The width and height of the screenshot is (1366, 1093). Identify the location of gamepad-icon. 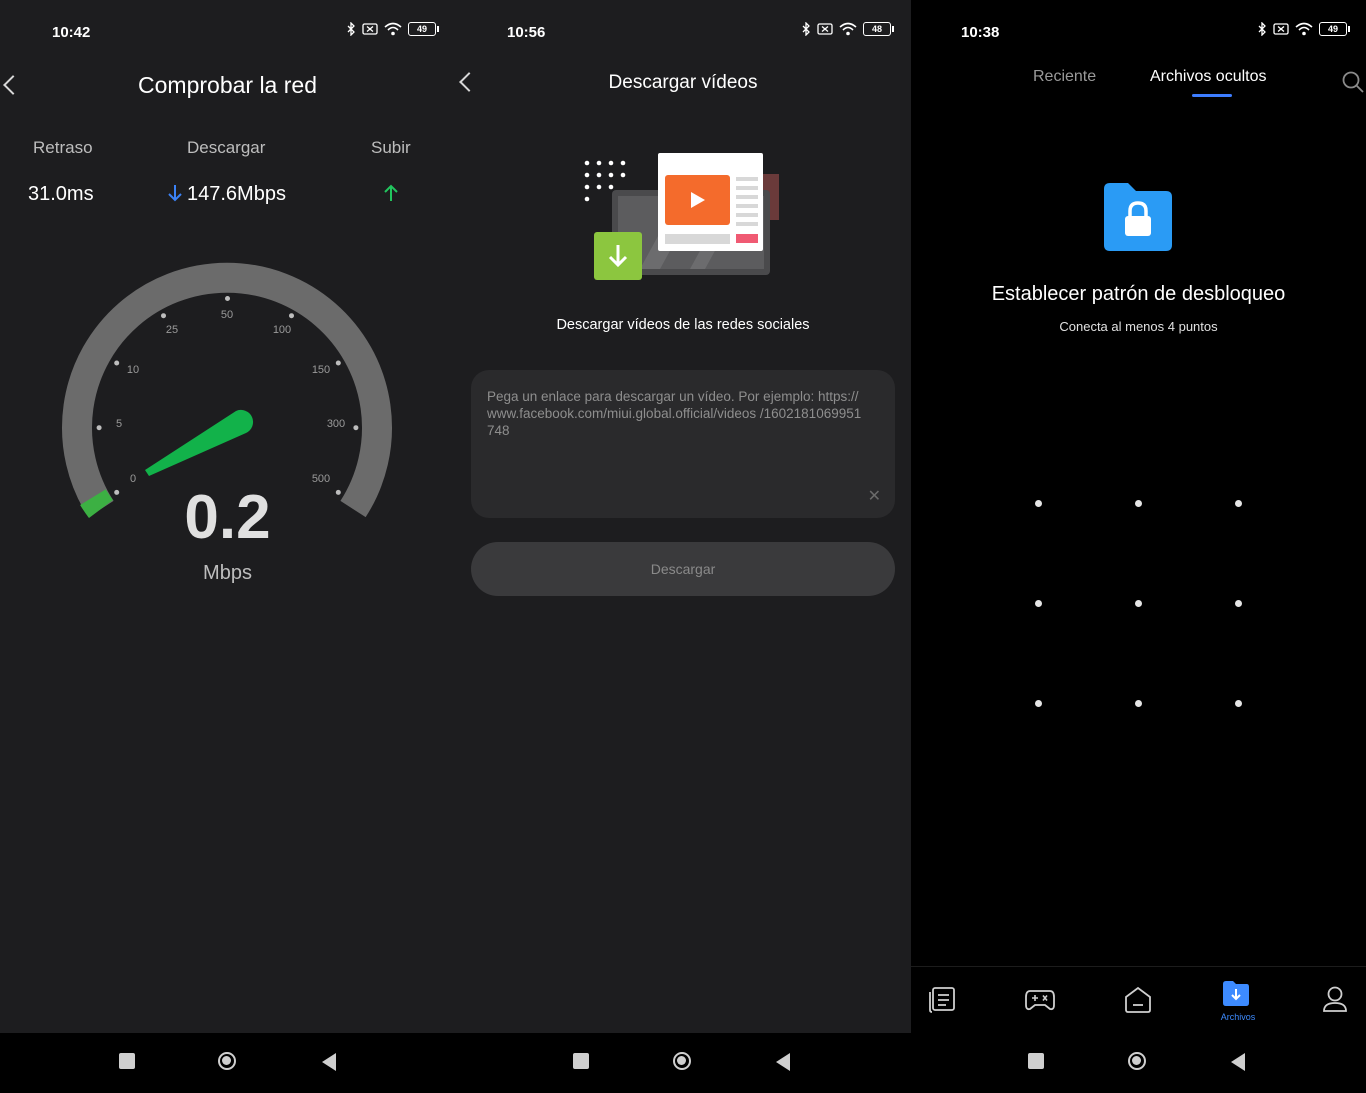
(1040, 999).